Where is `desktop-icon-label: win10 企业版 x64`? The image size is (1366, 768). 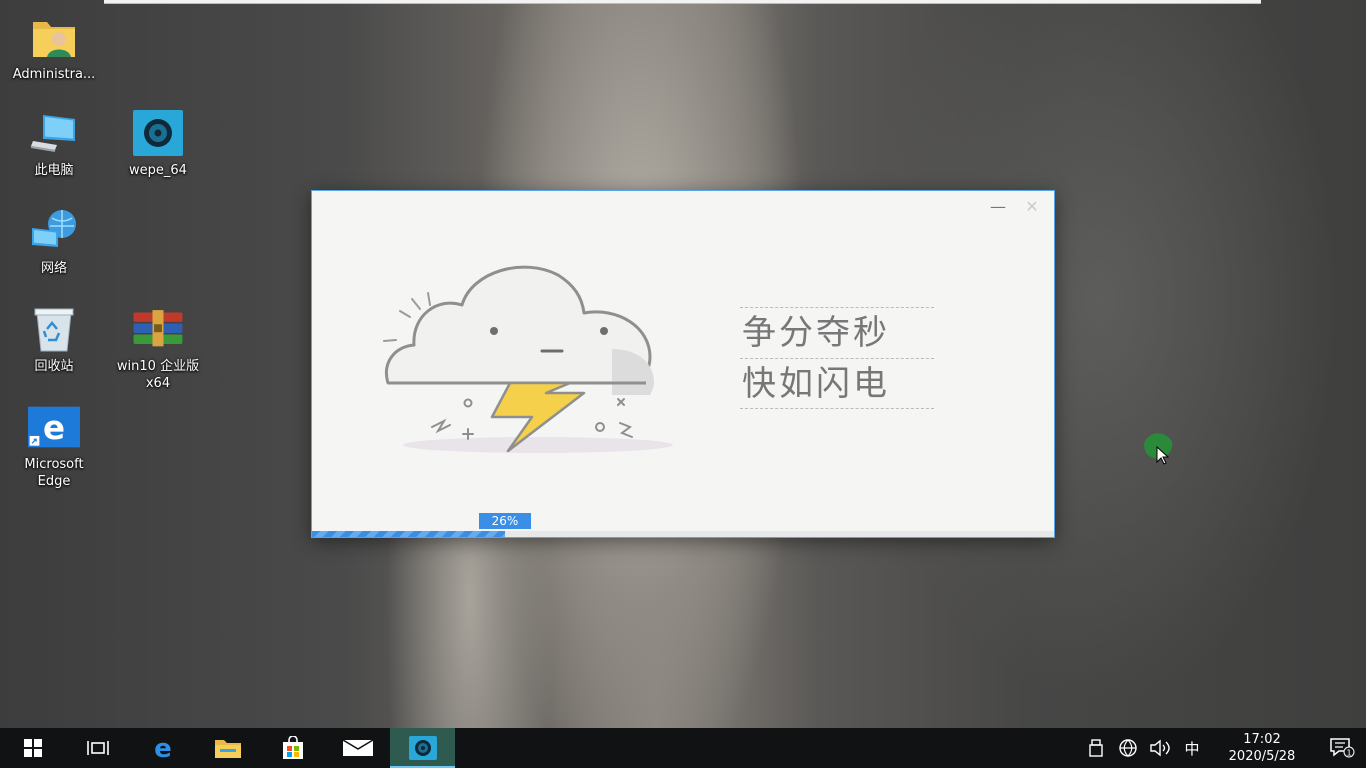 desktop-icon-label: win10 企业版 x64 is located at coordinates (158, 375).